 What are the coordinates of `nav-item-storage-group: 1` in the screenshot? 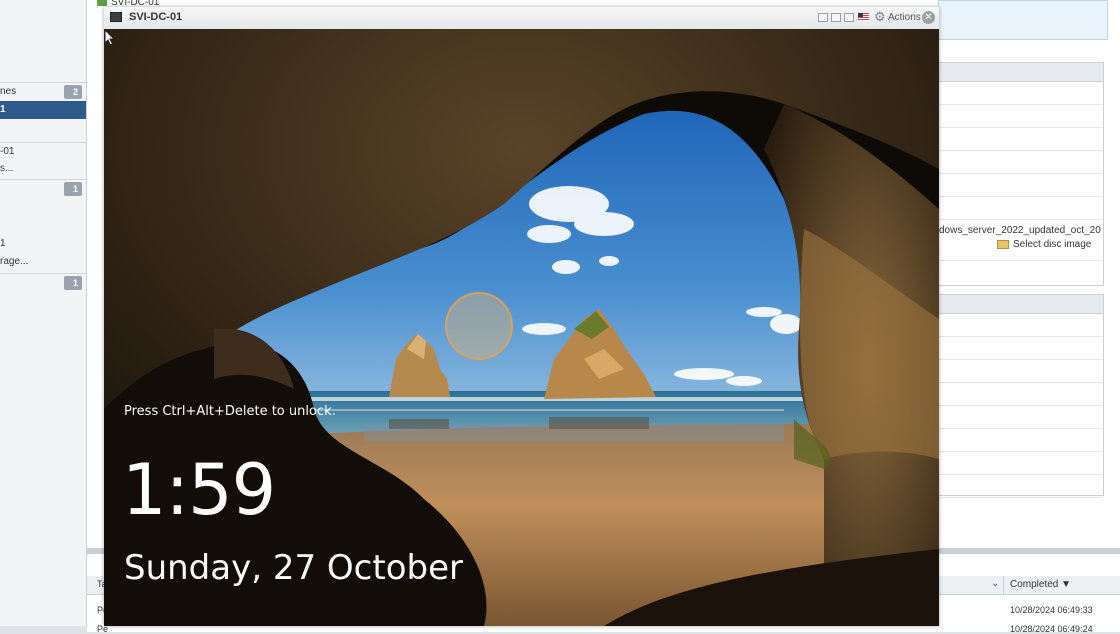 It's located at (43, 282).